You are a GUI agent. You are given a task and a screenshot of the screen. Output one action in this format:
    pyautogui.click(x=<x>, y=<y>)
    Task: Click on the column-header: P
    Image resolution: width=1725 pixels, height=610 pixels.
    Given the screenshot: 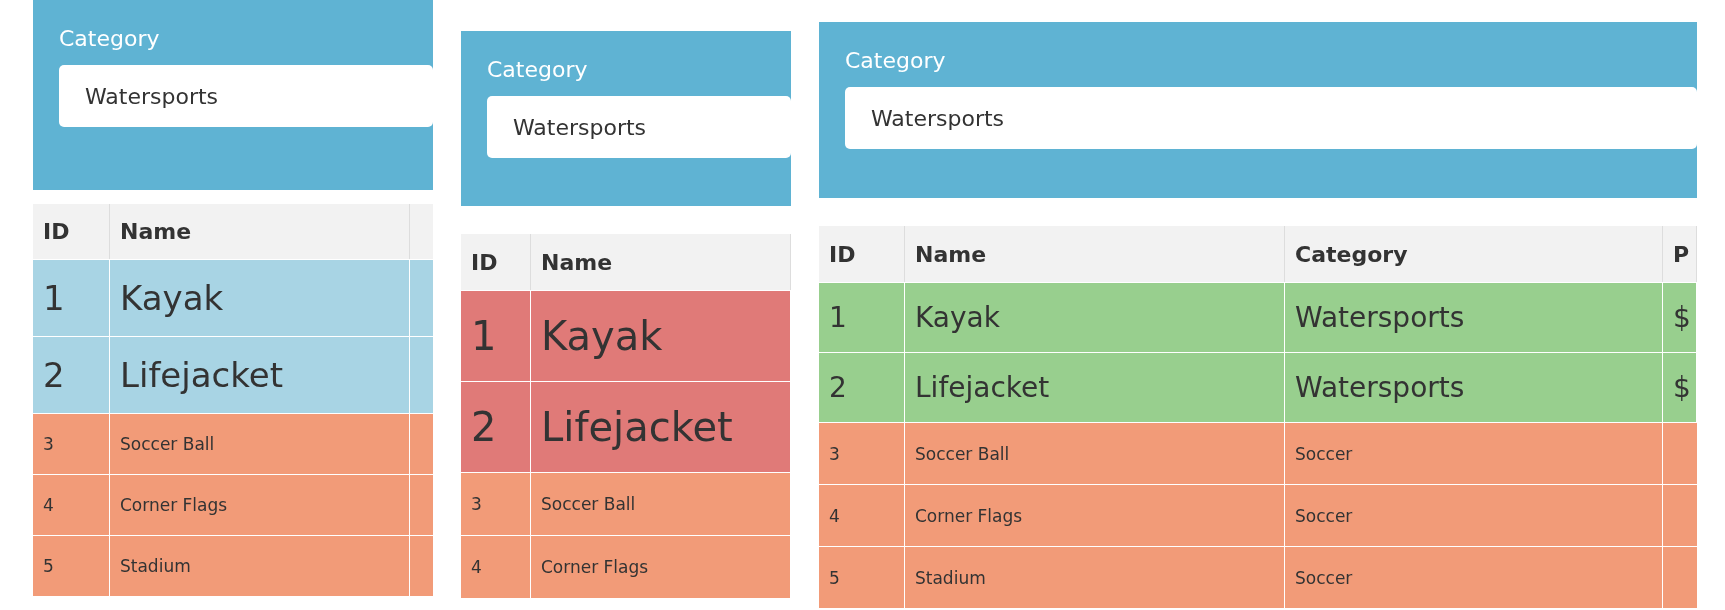 What is the action you would take?
    pyautogui.click(x=1681, y=254)
    